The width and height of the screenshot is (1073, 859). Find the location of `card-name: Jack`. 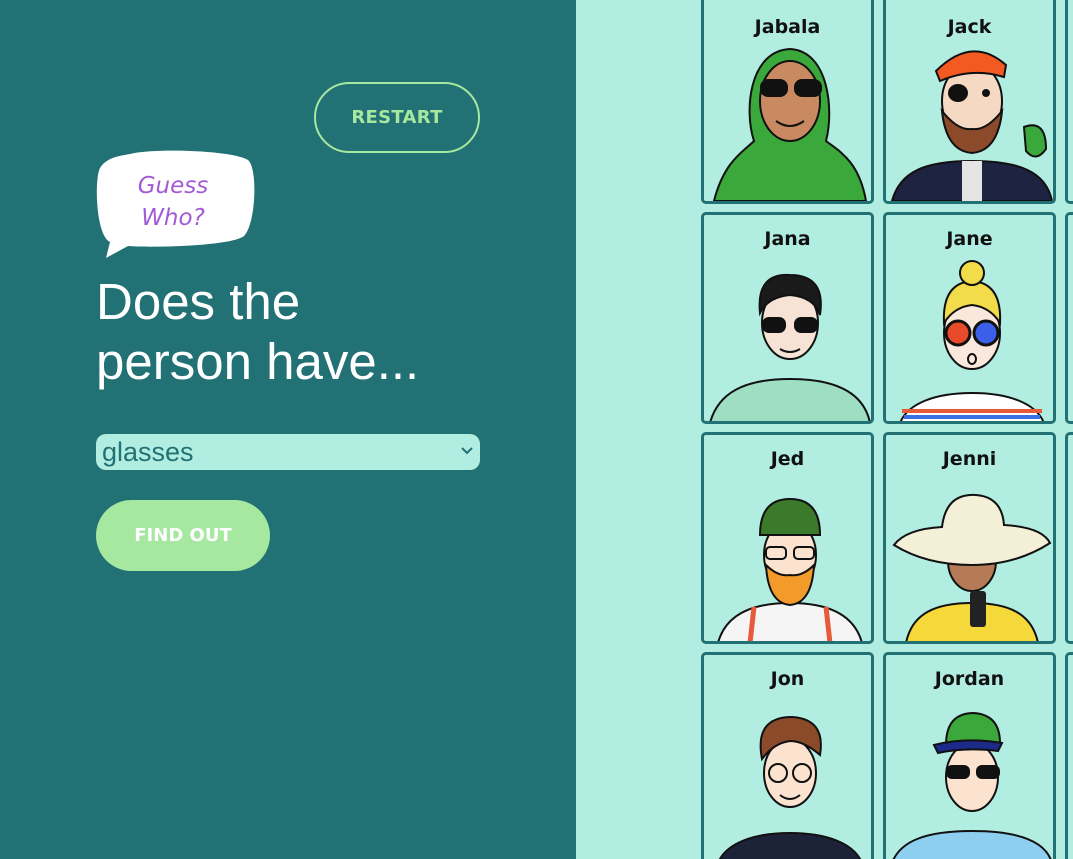

card-name: Jack is located at coordinates (969, 27).